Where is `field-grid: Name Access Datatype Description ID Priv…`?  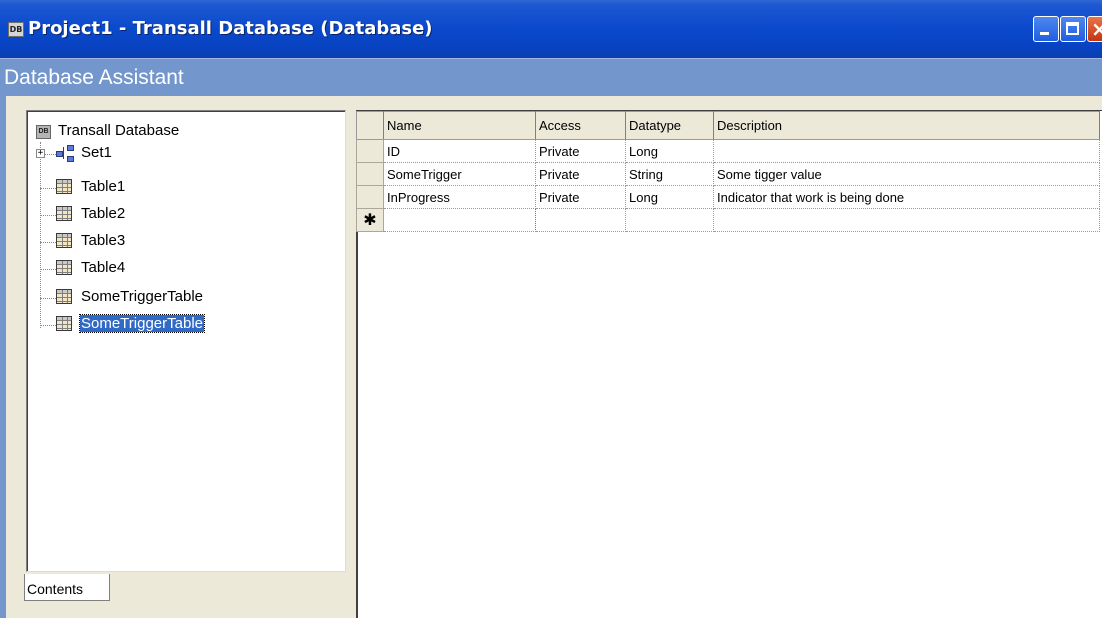
field-grid: Name Access Datatype Description ID Priv… is located at coordinates (728, 171).